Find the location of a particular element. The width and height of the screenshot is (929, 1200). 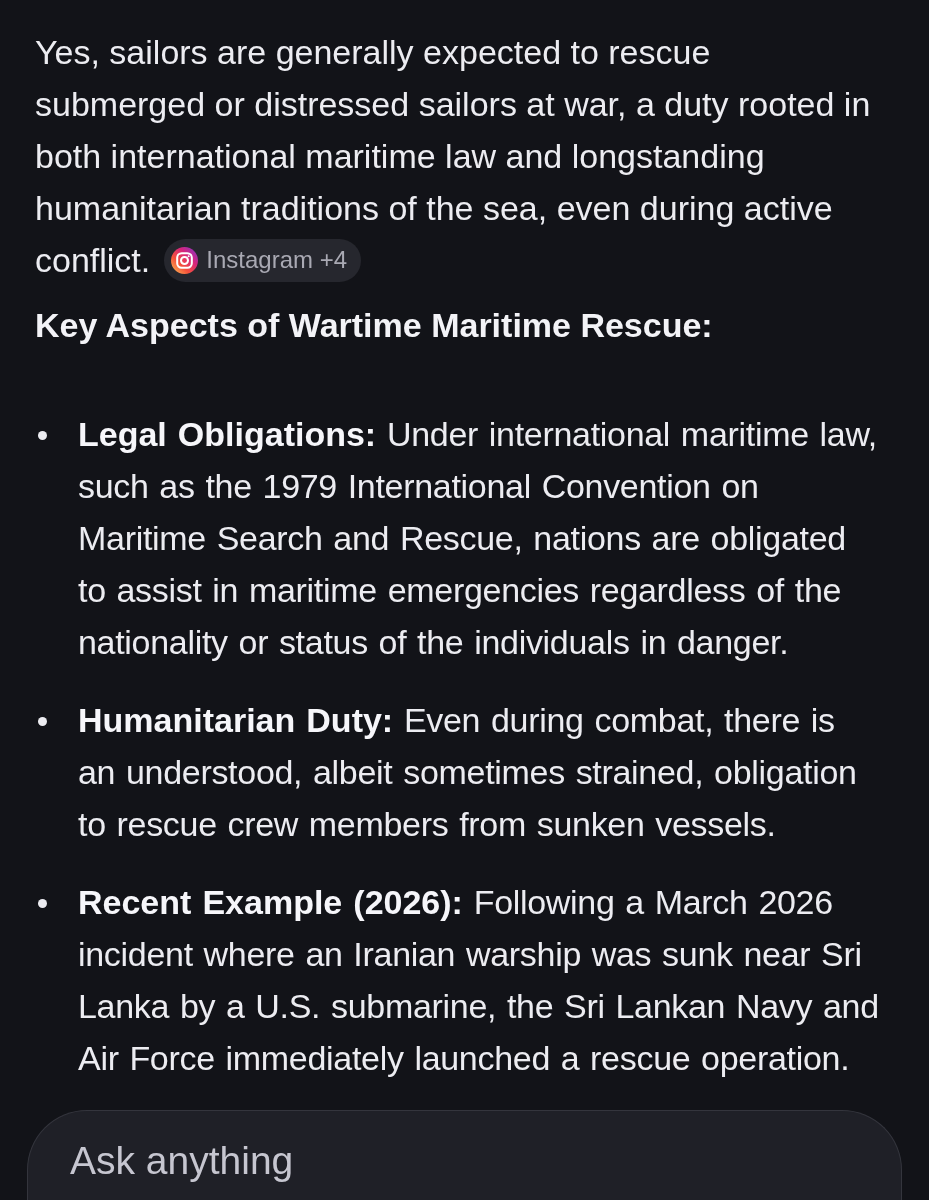

section-heading: Key Aspects of Wartime Maritime Rescue: is located at coordinates (374, 325).